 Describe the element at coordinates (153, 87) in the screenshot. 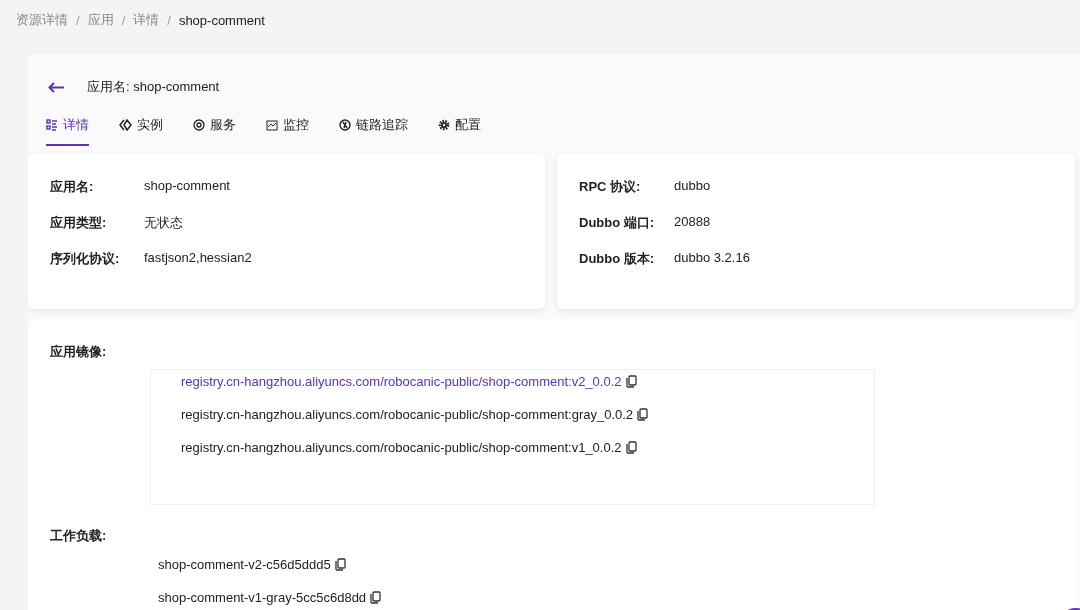

I see `app-name-title: 应用名: shop-comment` at that location.